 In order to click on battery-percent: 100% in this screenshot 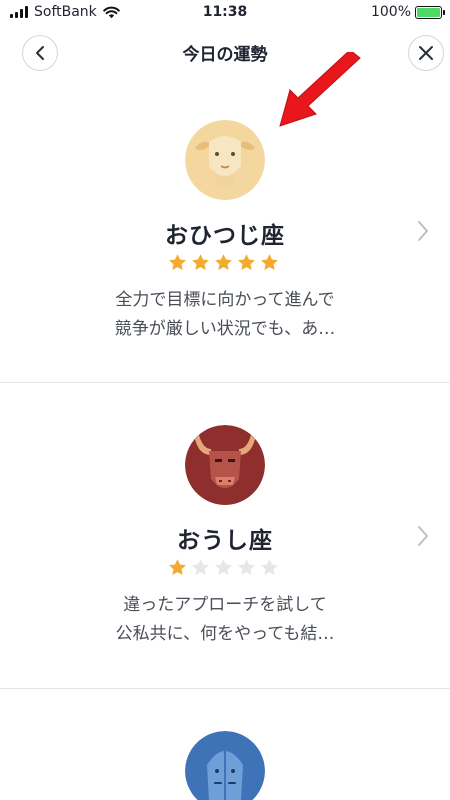, I will do `click(390, 12)`.